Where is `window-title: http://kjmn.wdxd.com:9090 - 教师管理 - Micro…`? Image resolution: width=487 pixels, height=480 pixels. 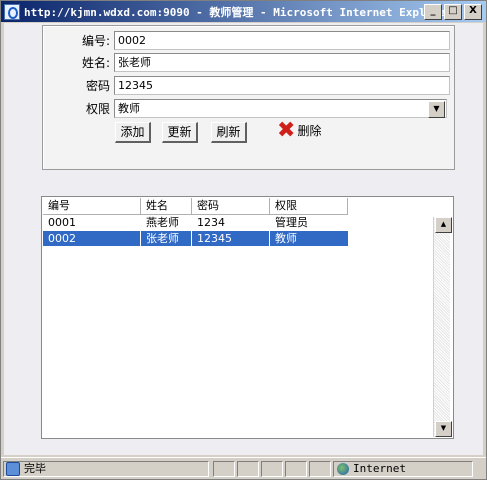
window-title: http://kjmn.wdxd.com:9090 - 教师管理 - Micro… is located at coordinates (234, 12).